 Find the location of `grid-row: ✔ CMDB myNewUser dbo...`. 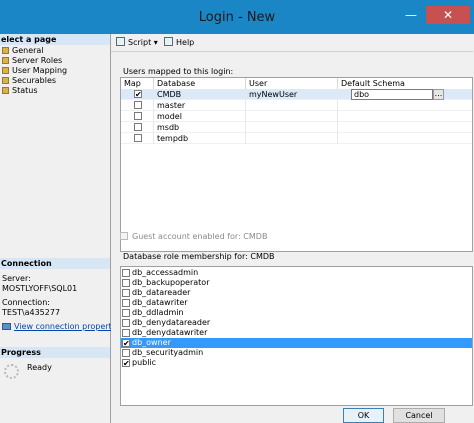

grid-row: ✔ CMDB myNewUser dbo... is located at coordinates (296, 94).